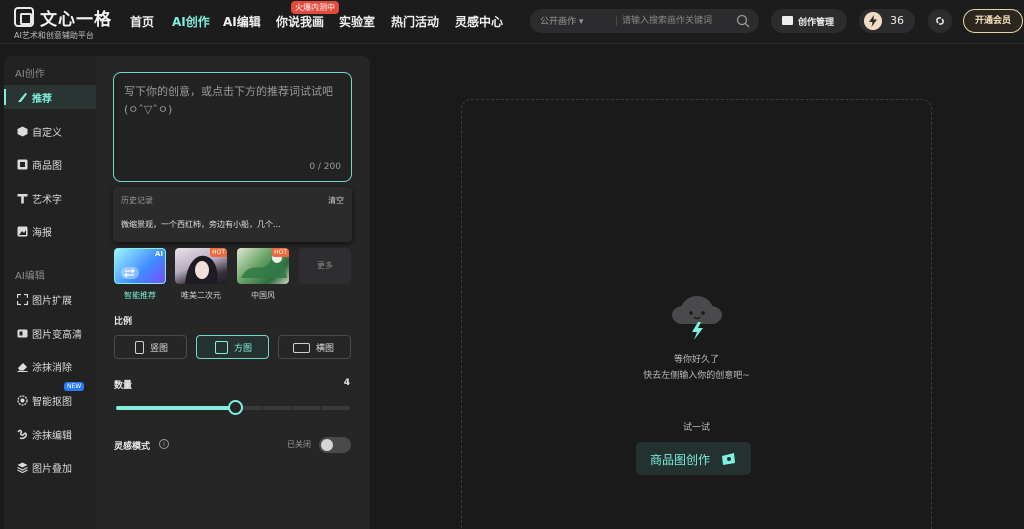 The image size is (1024, 529). I want to click on expand-icon, so click(22, 299).